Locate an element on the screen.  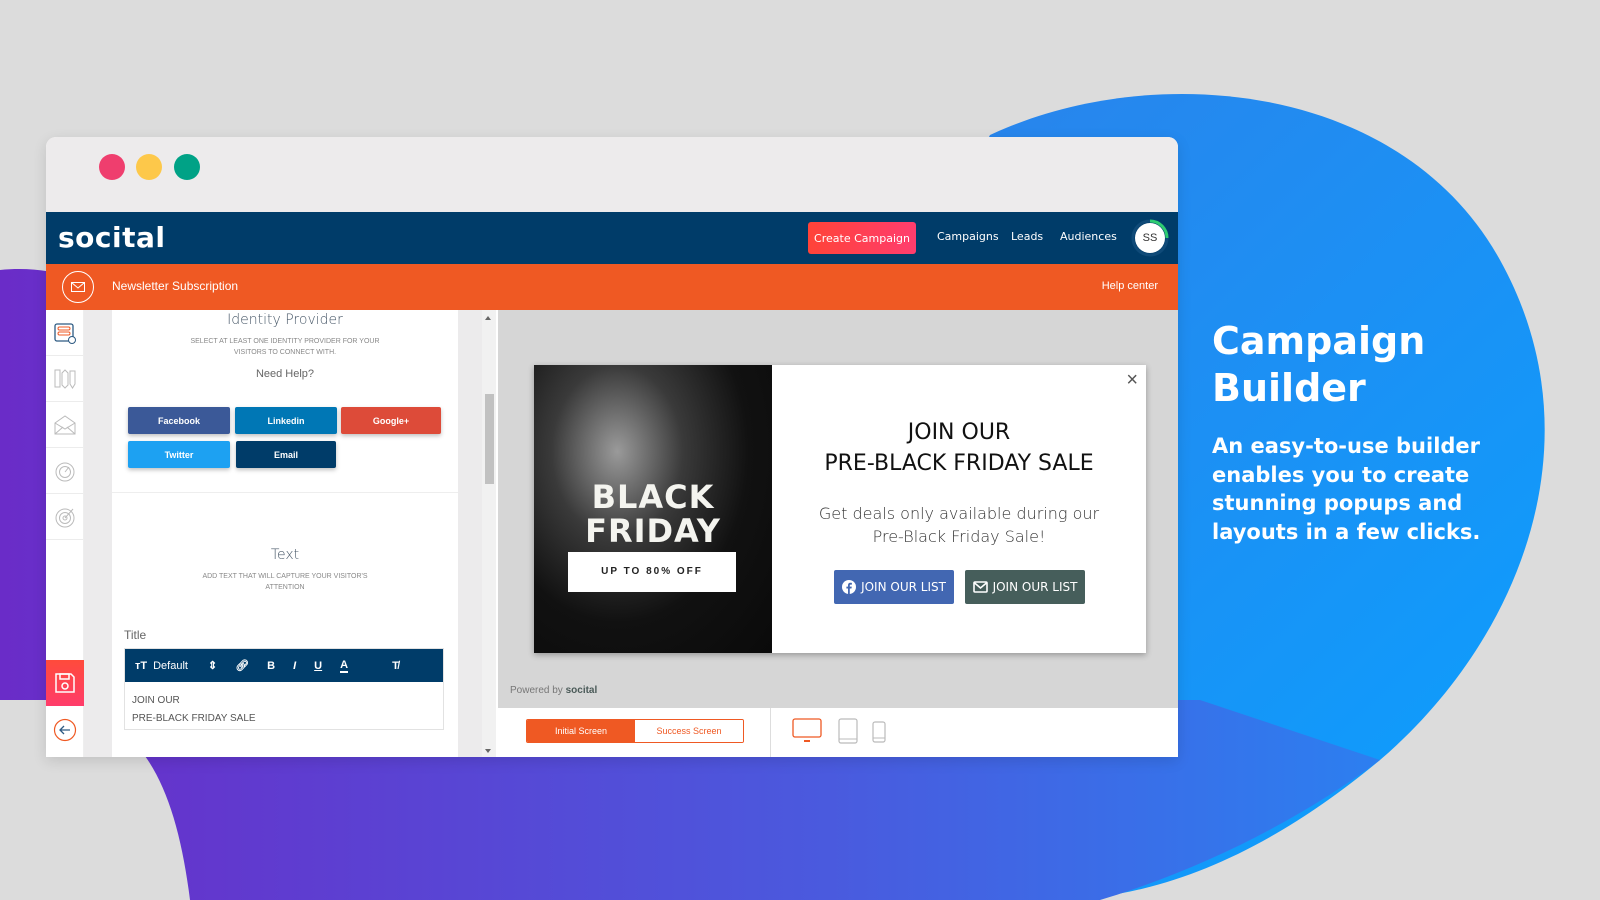
minimize-window-button is located at coordinates (149, 167).